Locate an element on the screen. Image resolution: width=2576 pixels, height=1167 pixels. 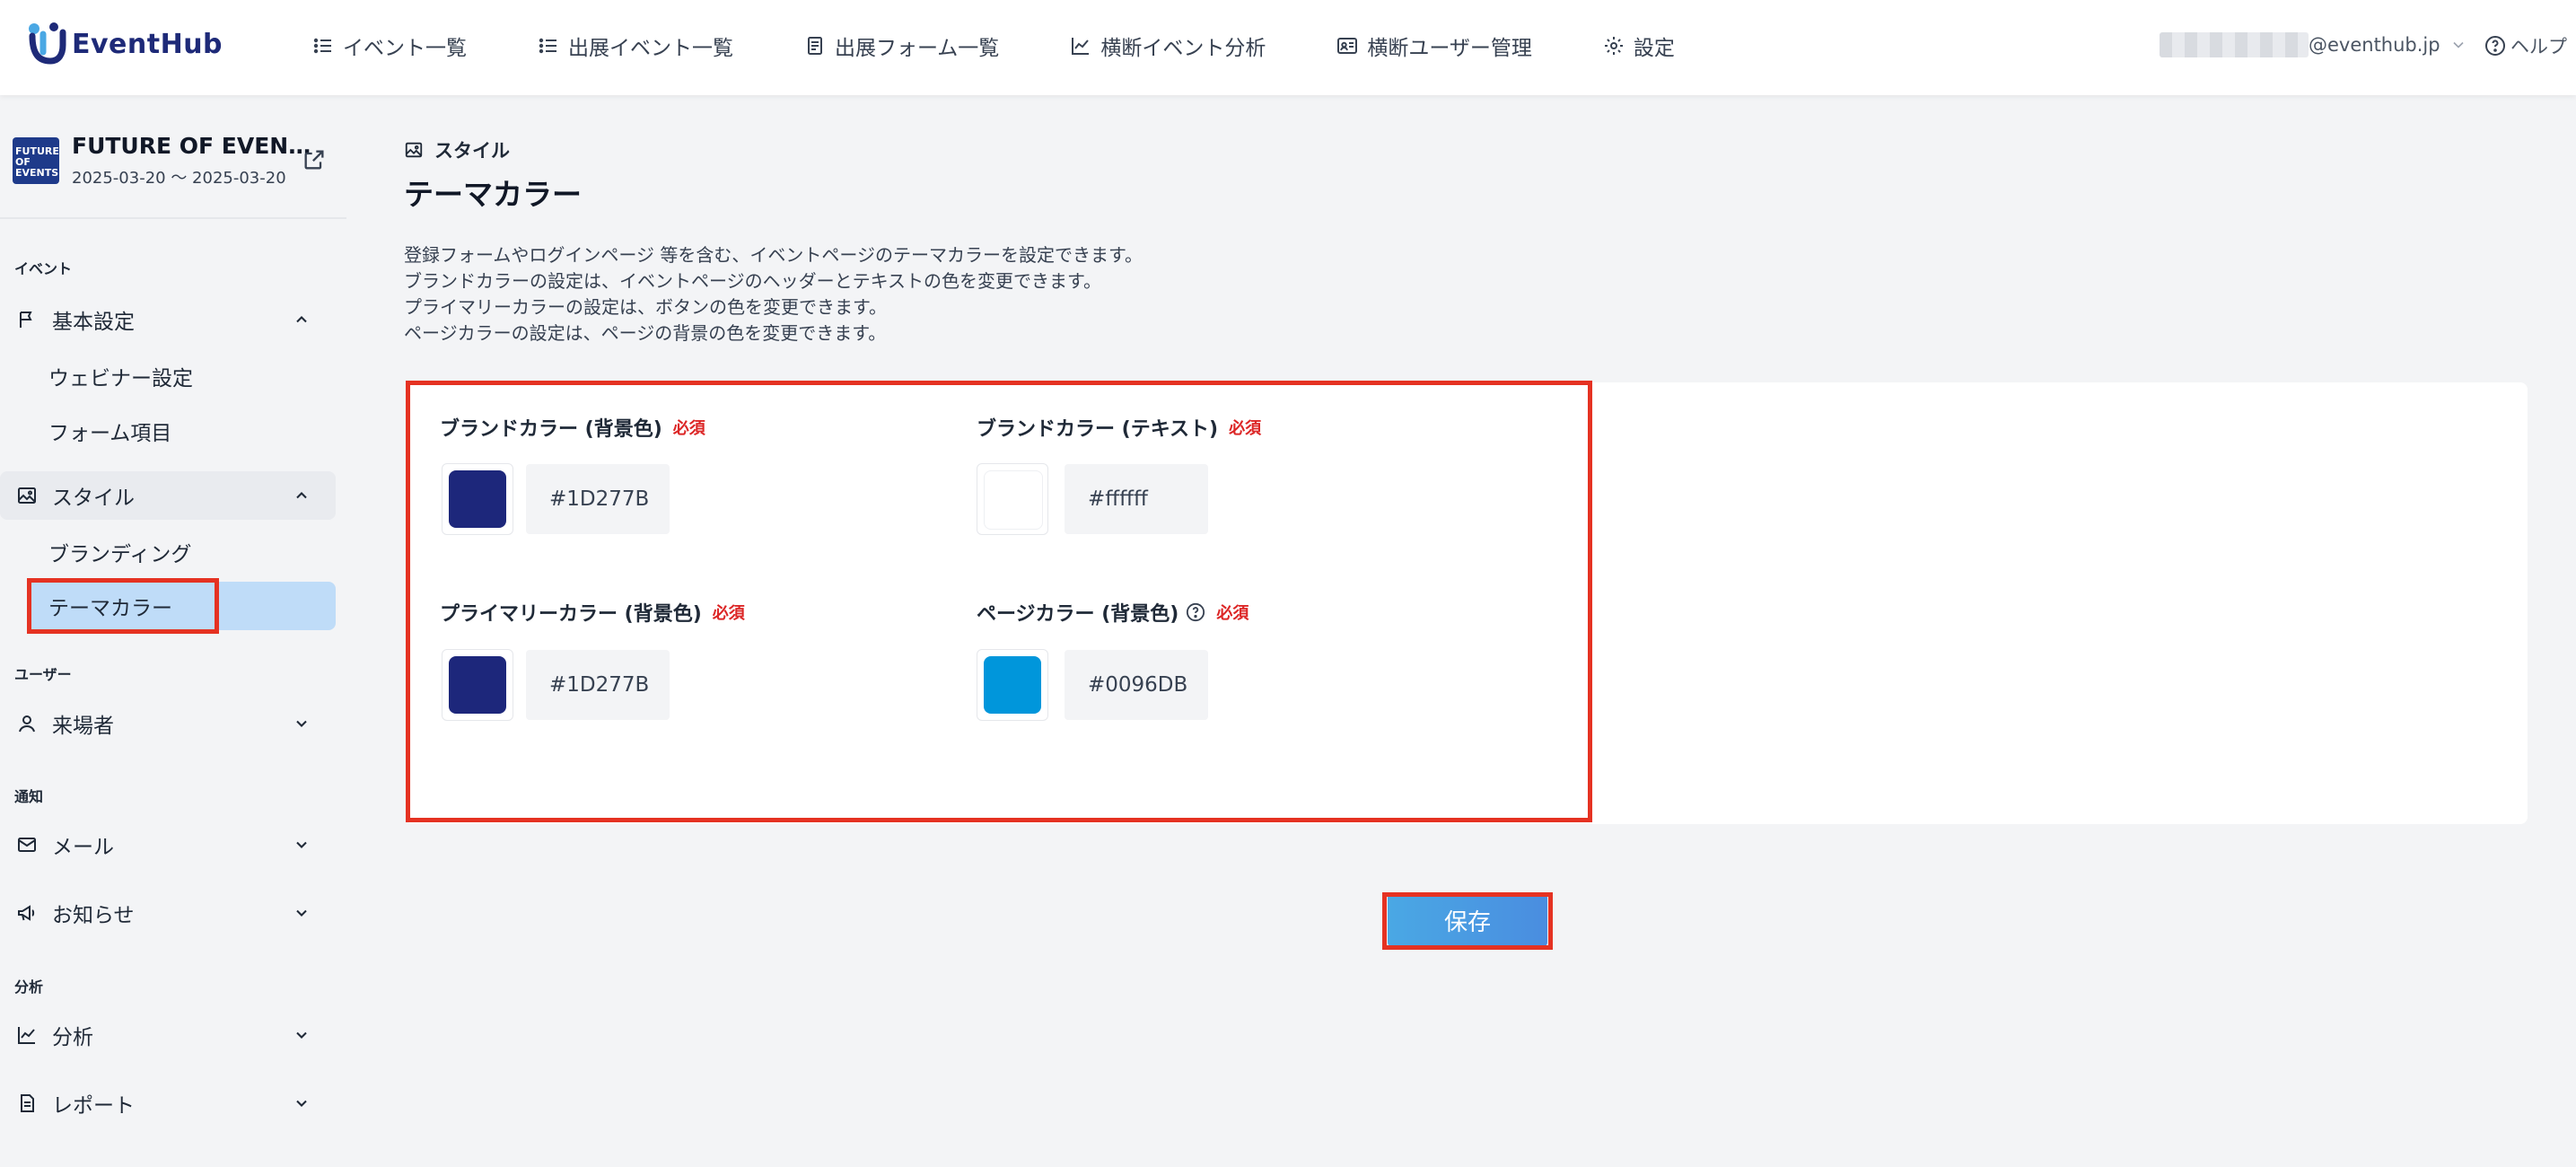
nav-event-list: イベント一覧 is located at coordinates (389, 46).